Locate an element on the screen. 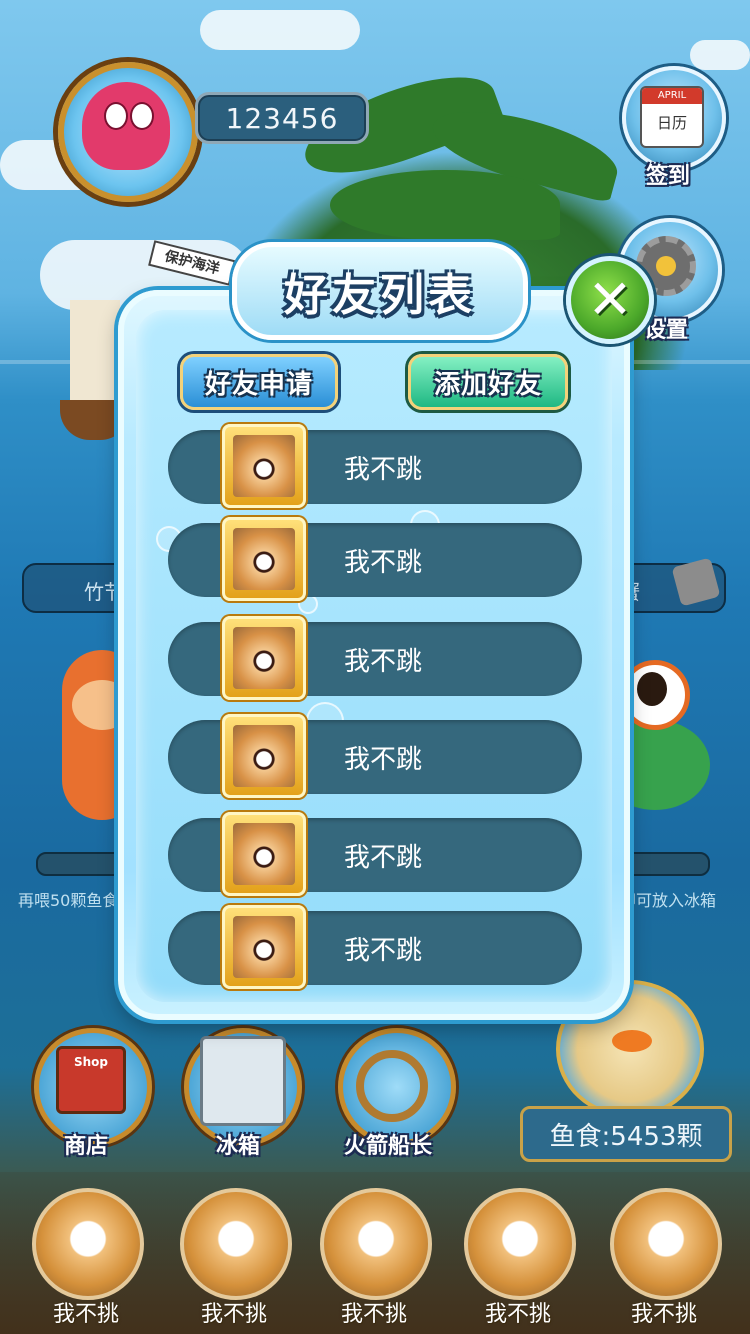 The height and width of the screenshot is (1334, 750). feed-hint-left: 再喂50颗鱼食 is located at coordinates (68, 900).